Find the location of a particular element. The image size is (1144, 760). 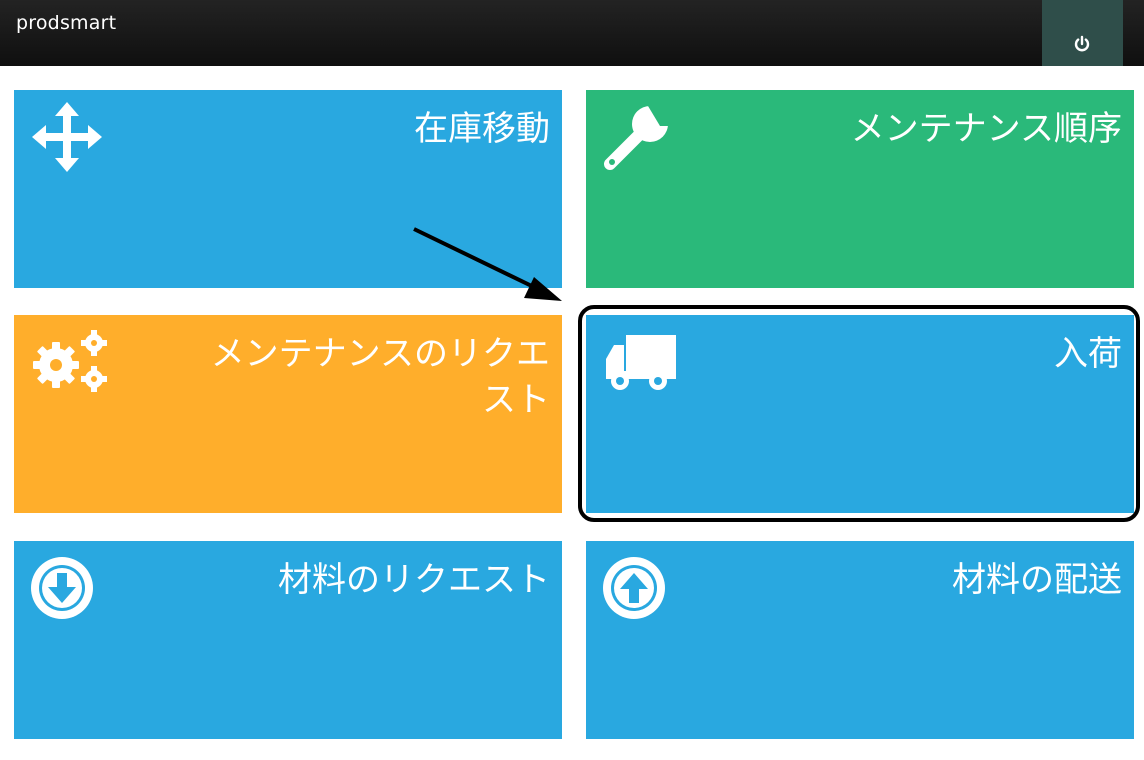

tile-material-request: 材料のリクエスト is located at coordinates (288, 640).